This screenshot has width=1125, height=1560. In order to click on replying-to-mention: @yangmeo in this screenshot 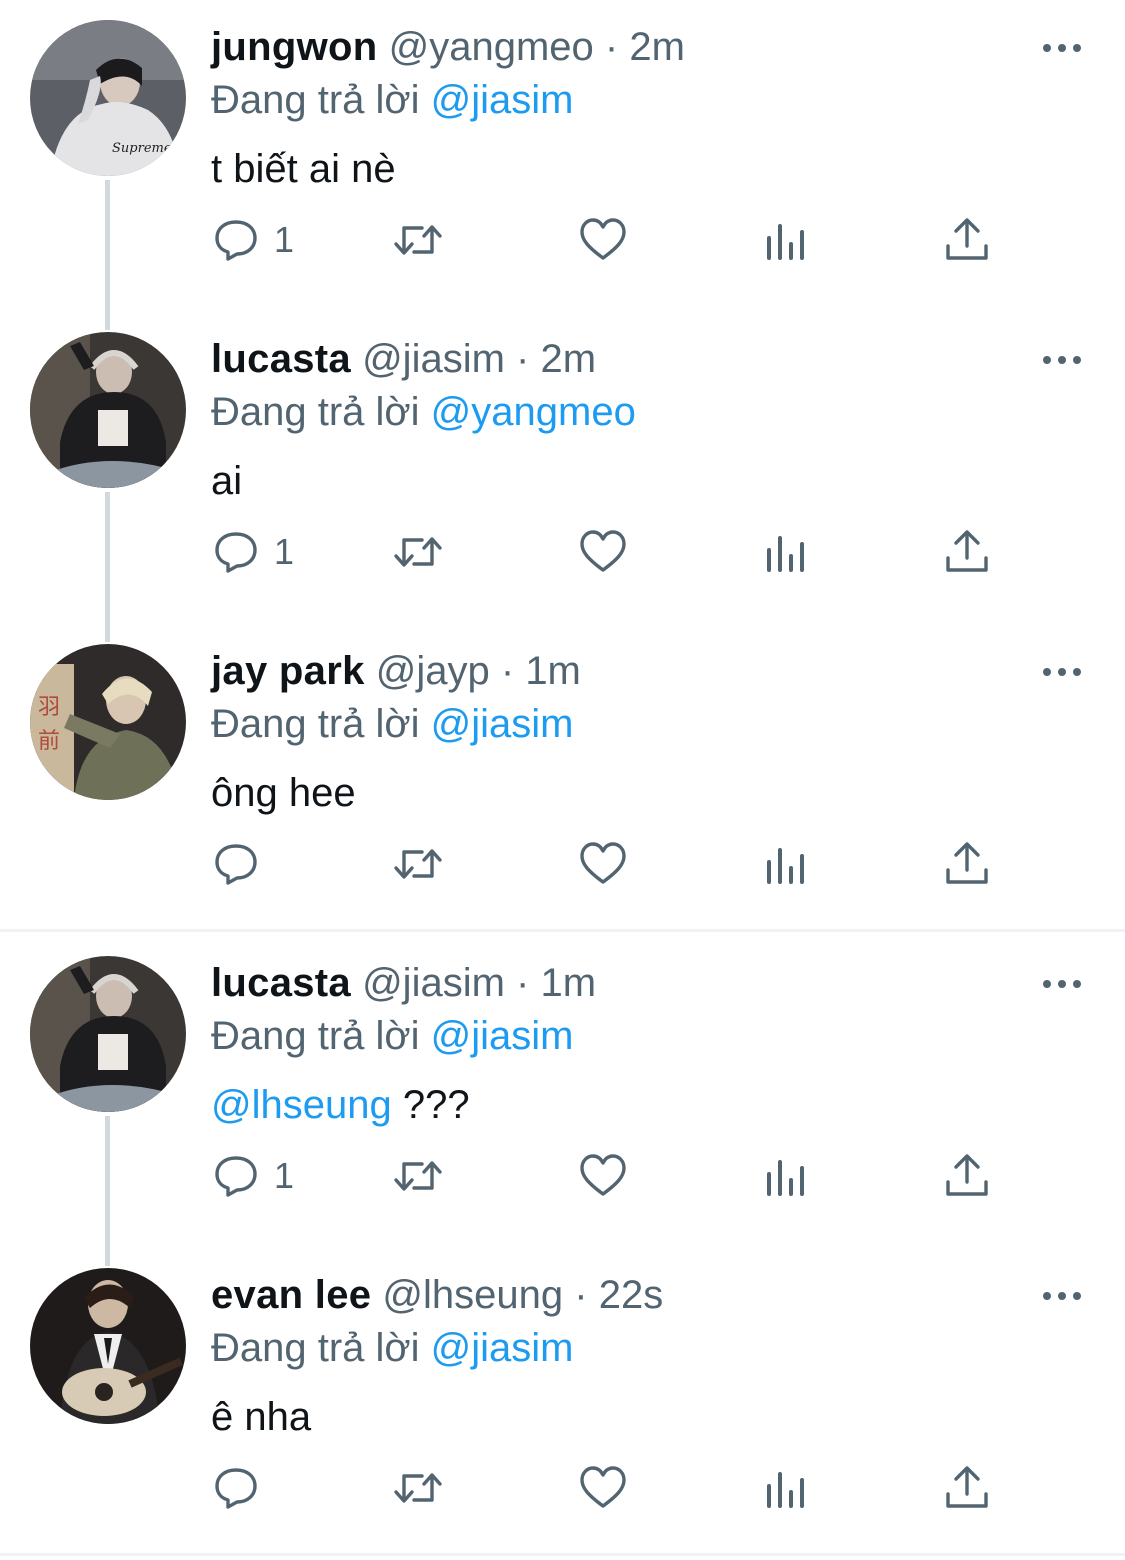, I will do `click(533, 412)`.